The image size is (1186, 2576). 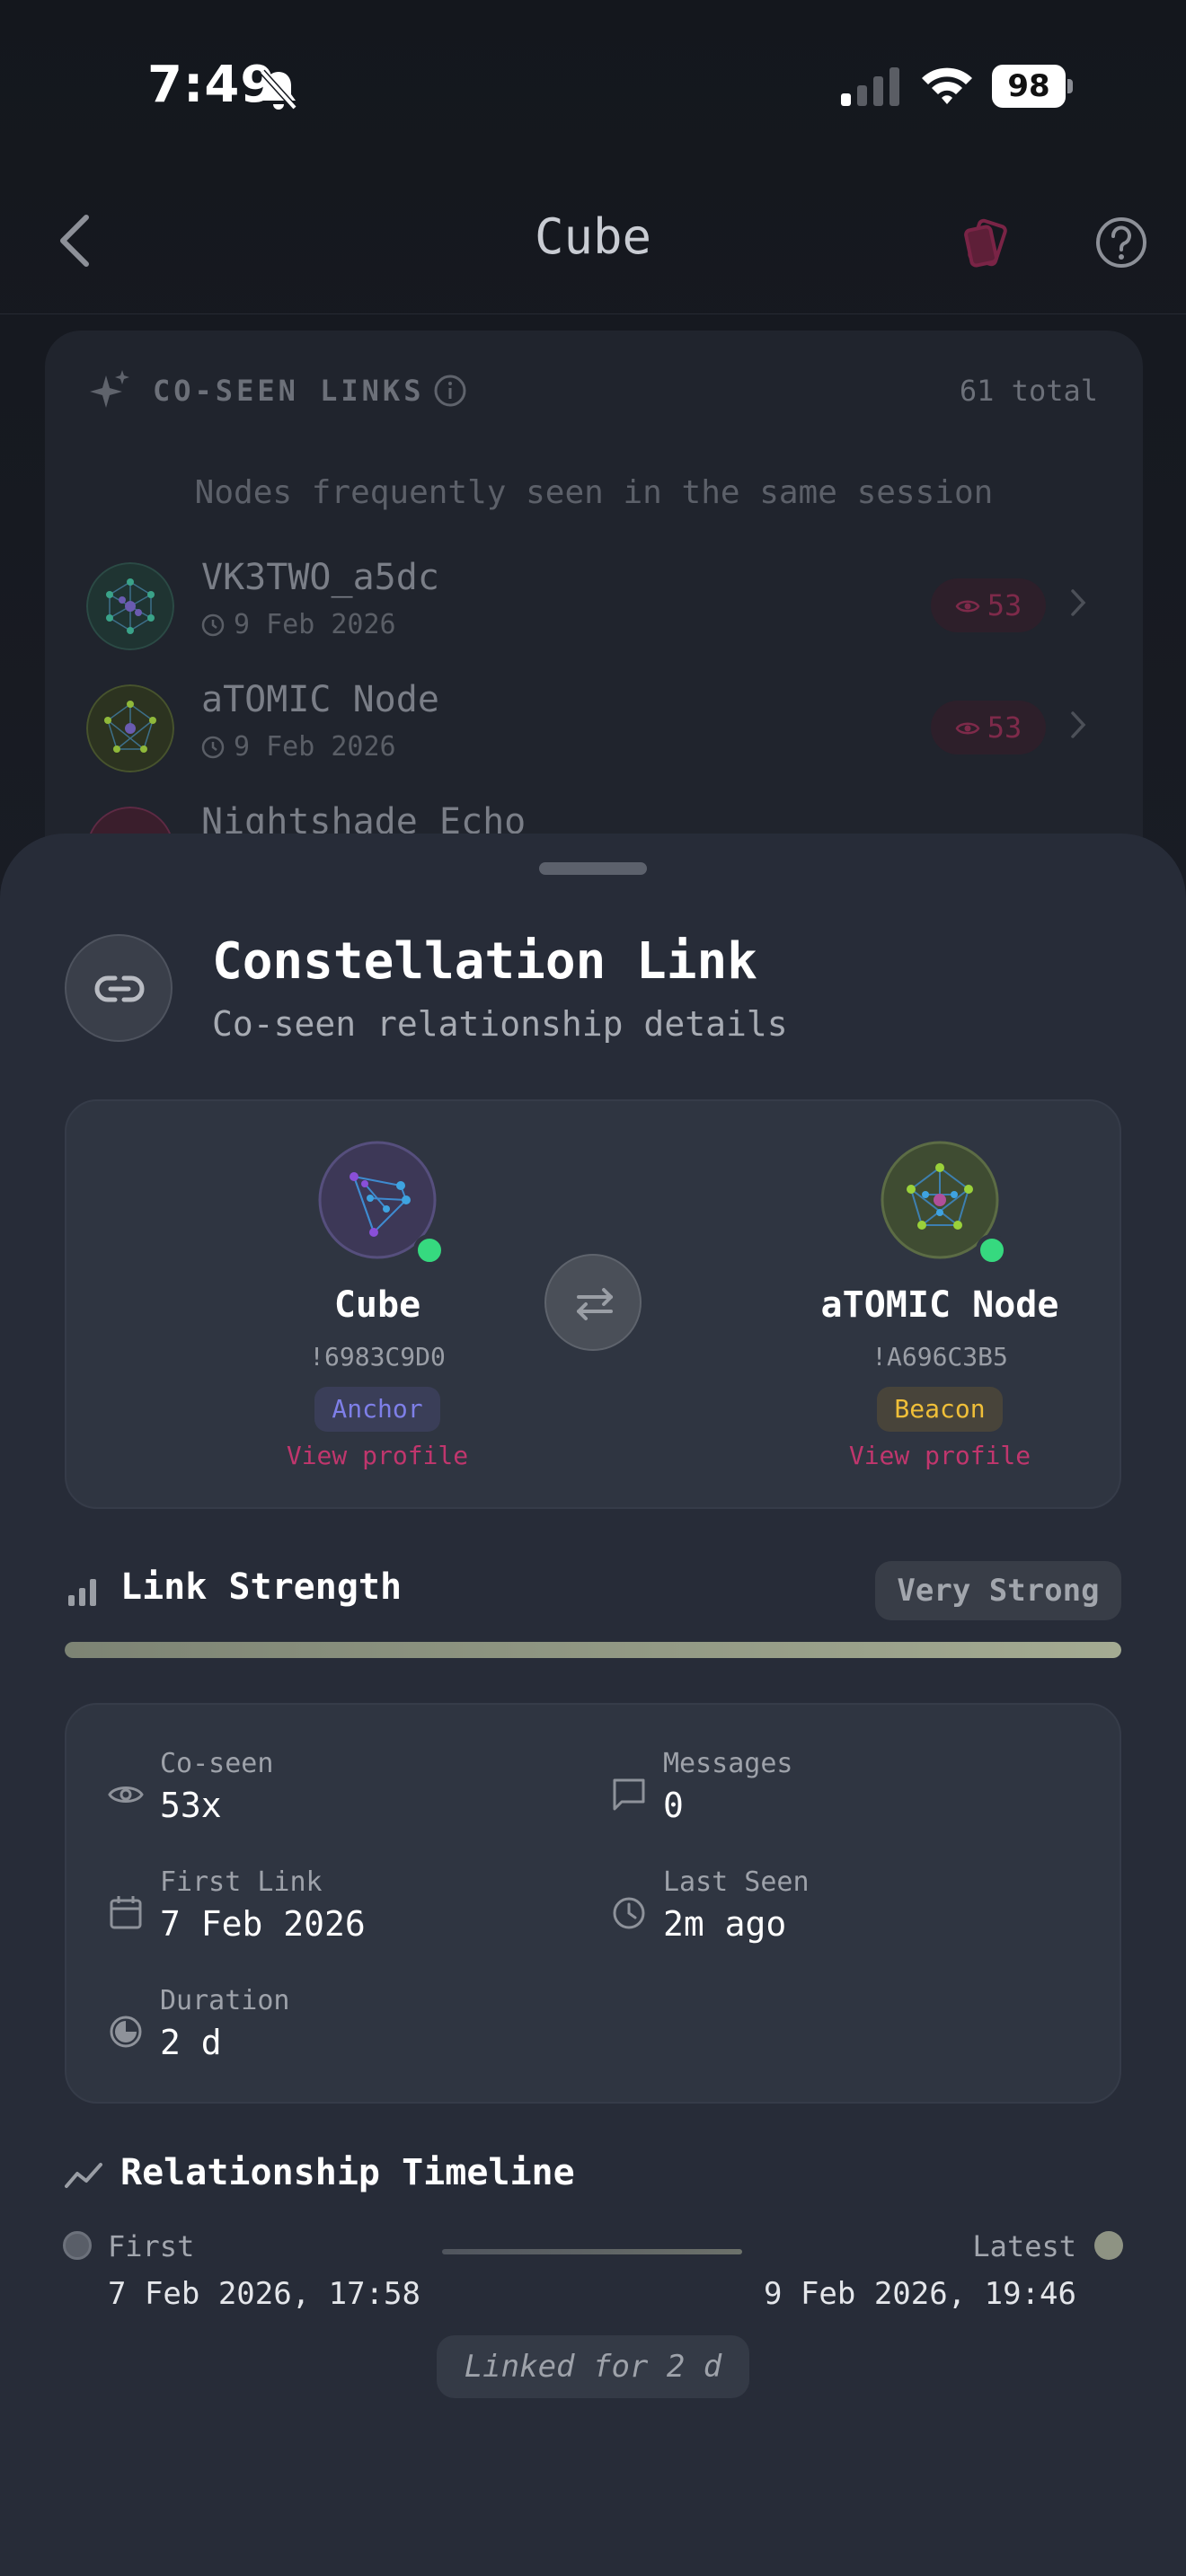 What do you see at coordinates (261, 1587) in the screenshot?
I see `link-strength-label: Link Strength` at bounding box center [261, 1587].